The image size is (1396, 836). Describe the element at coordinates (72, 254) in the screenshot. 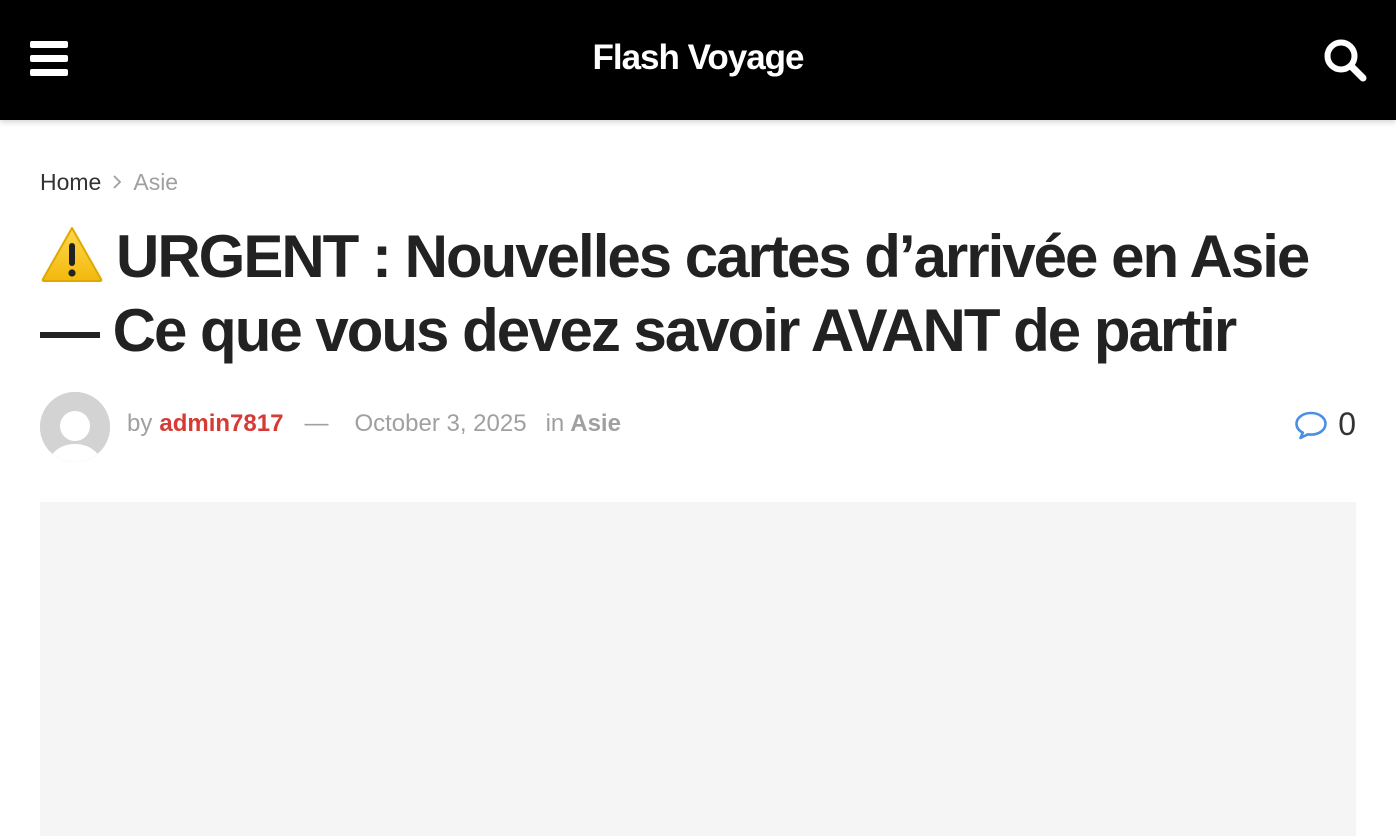

I see `warning-icon` at that location.